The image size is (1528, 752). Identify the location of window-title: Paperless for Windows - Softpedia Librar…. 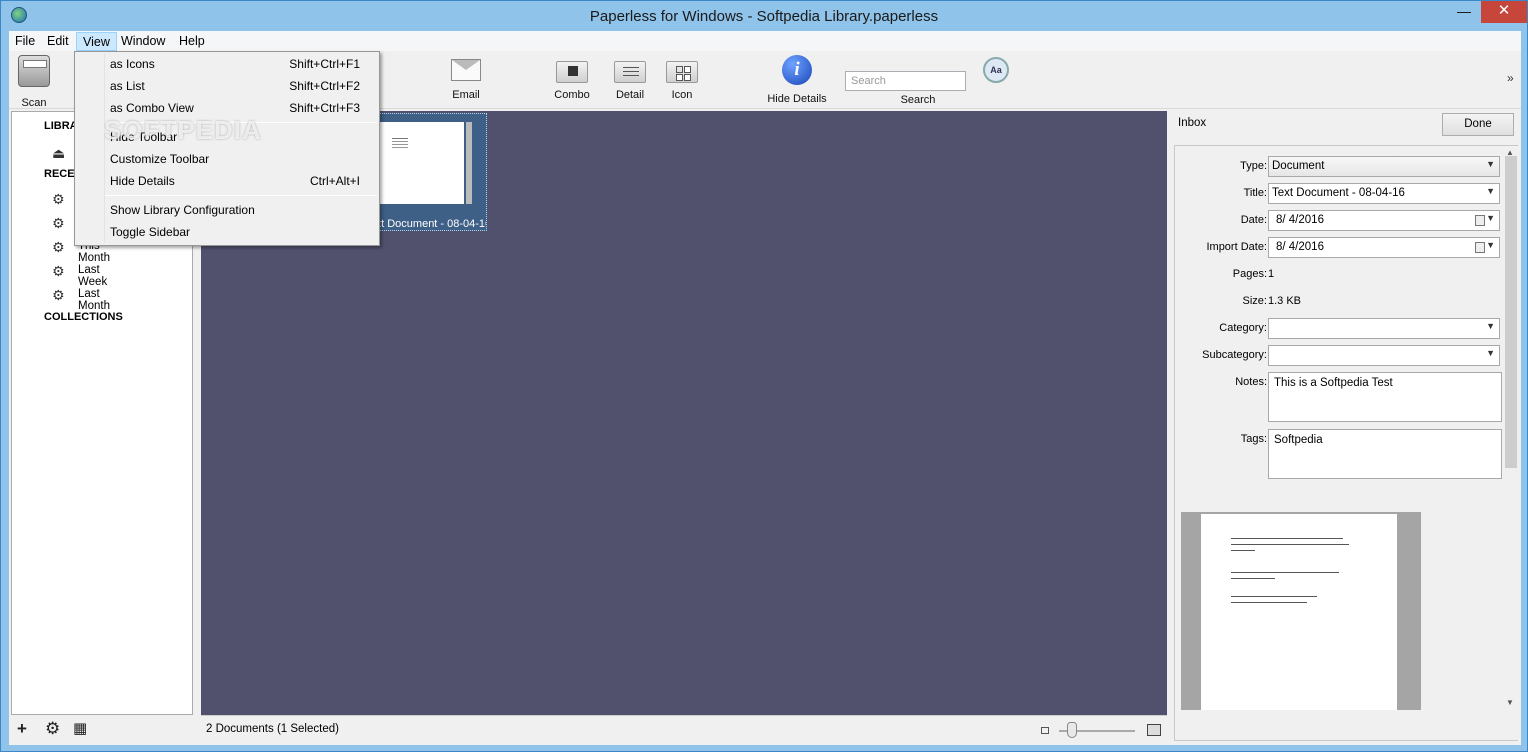
(764, 16).